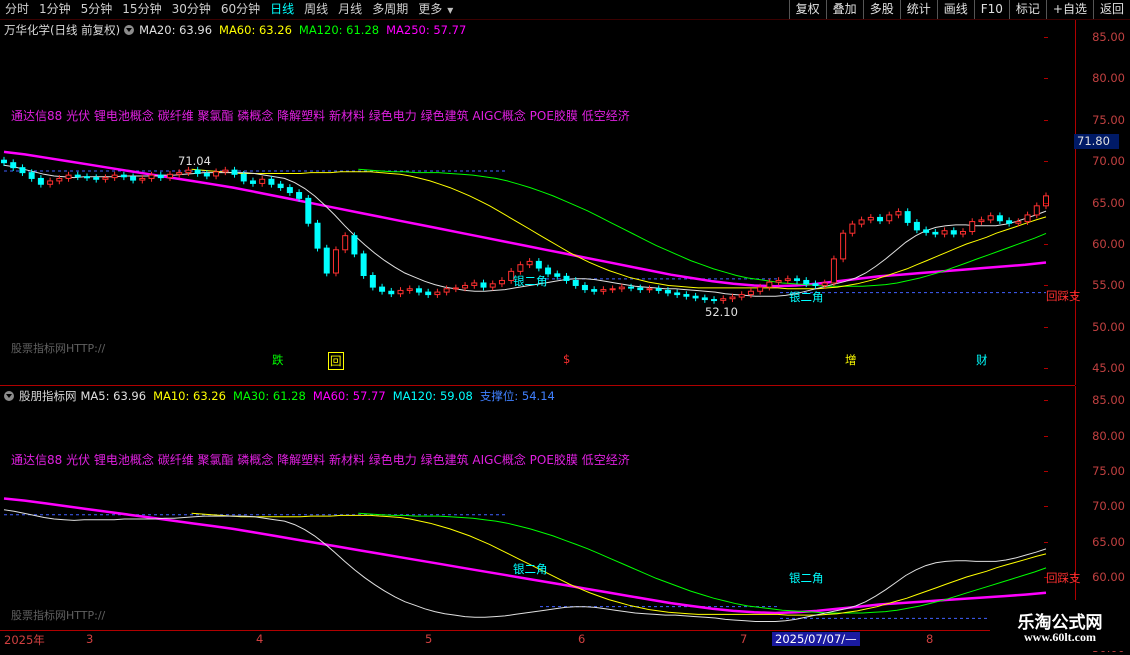  I want to click on ma120-line, so click(702, 227).